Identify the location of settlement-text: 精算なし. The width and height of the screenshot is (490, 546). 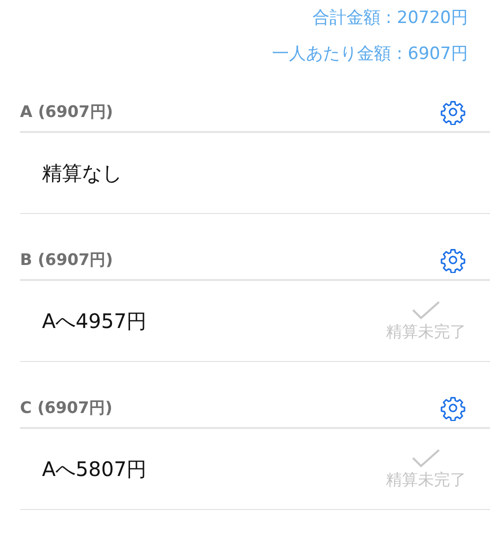
(82, 173).